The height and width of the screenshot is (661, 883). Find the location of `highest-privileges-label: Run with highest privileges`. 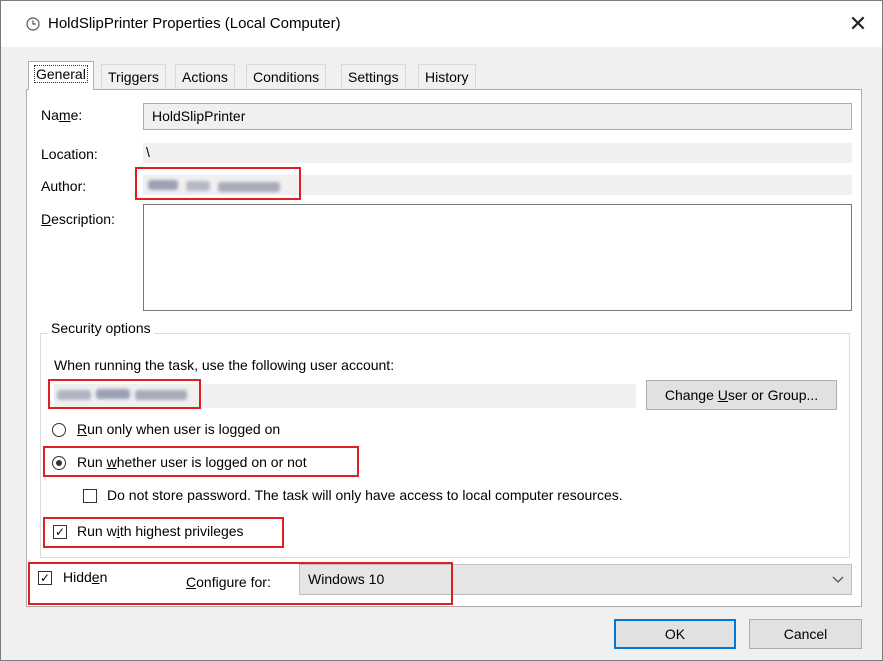

highest-privileges-label: Run with highest privileges is located at coordinates (160, 531).